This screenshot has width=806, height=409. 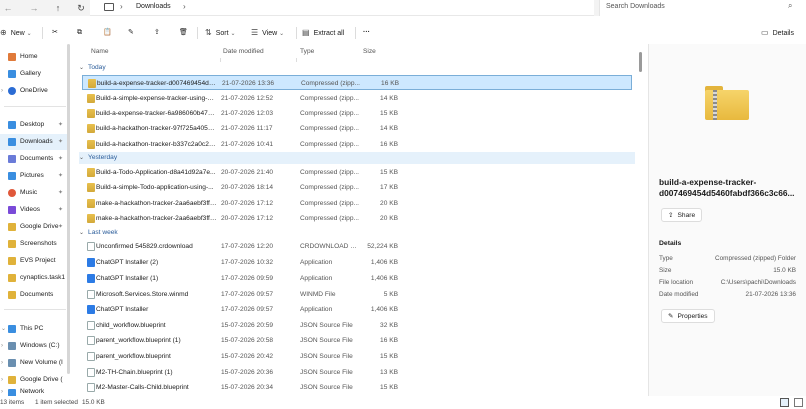 I want to click on sidebar-item-desktop: Desktop ✦, so click(x=34, y=125).